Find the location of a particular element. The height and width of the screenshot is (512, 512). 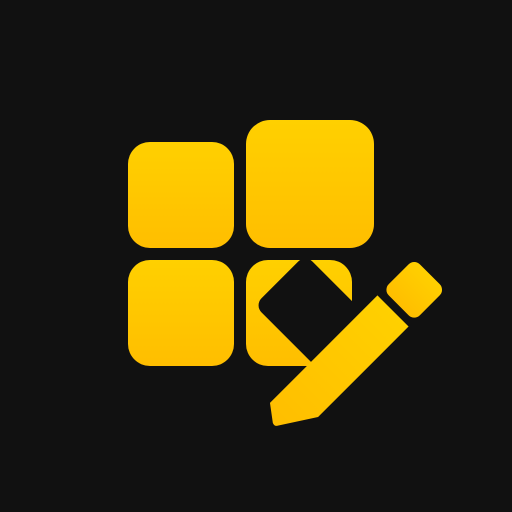

grid-tile-top-left is located at coordinates (181, 195).